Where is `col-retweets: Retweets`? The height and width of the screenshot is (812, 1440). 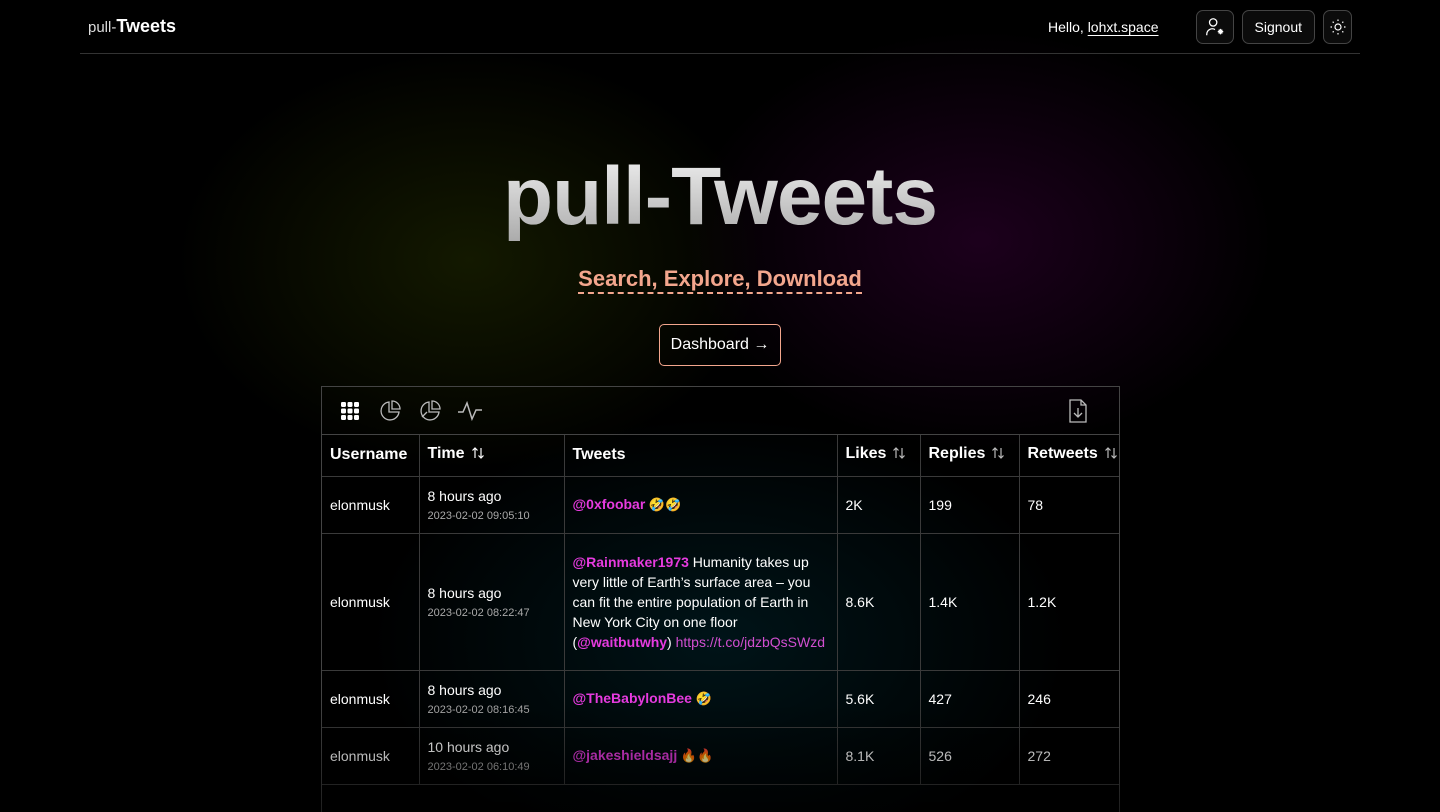 col-retweets: Retweets is located at coordinates (1069, 456).